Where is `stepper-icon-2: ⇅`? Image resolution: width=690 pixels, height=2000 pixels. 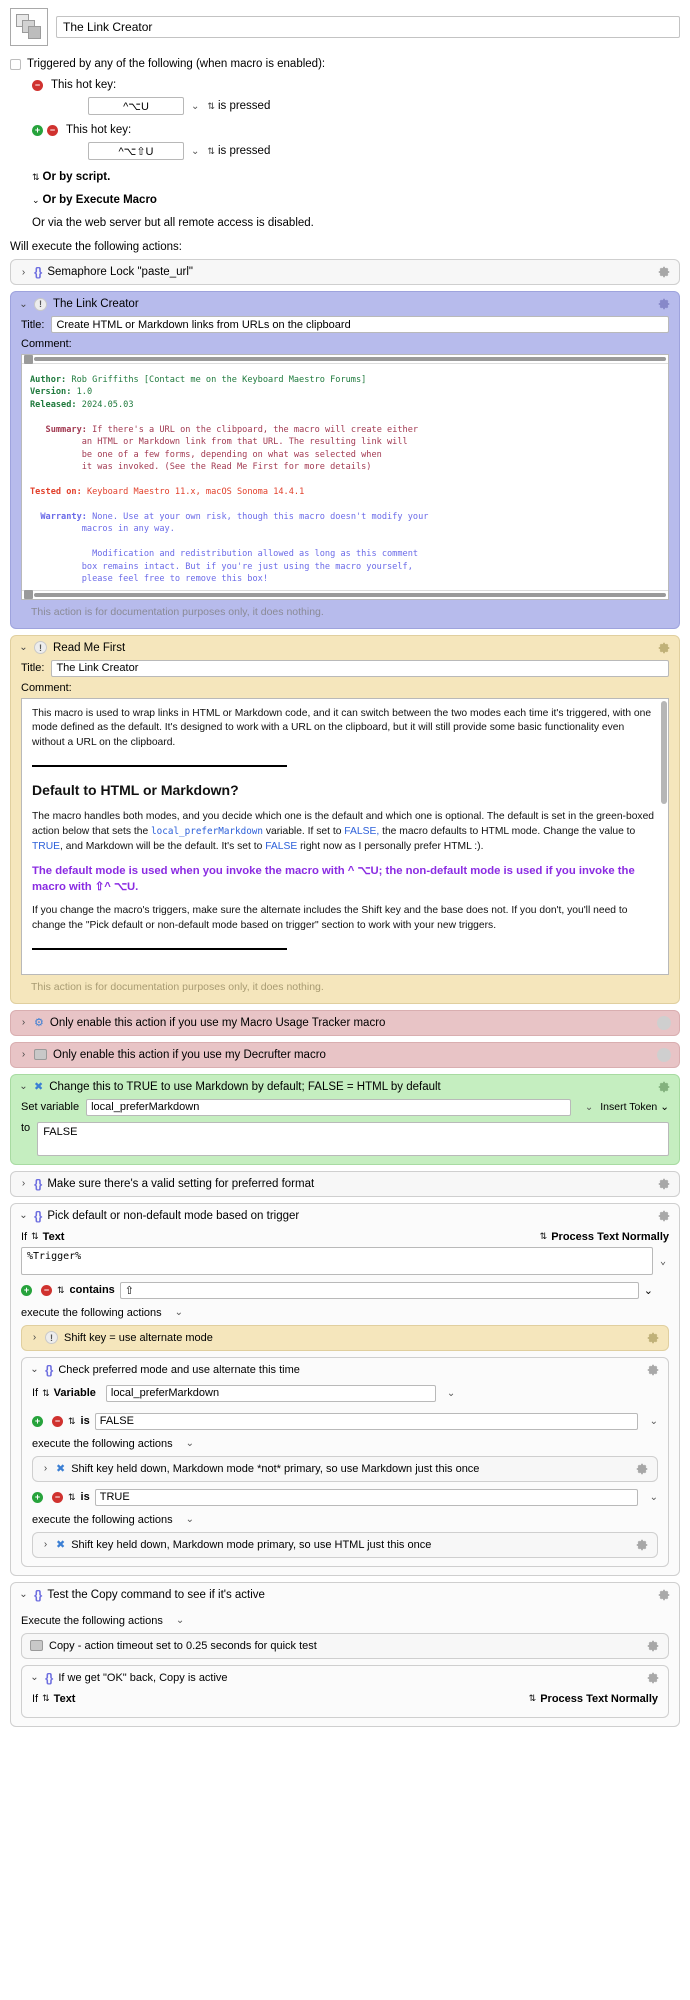 stepper-icon-2: ⇅ is located at coordinates (211, 151).